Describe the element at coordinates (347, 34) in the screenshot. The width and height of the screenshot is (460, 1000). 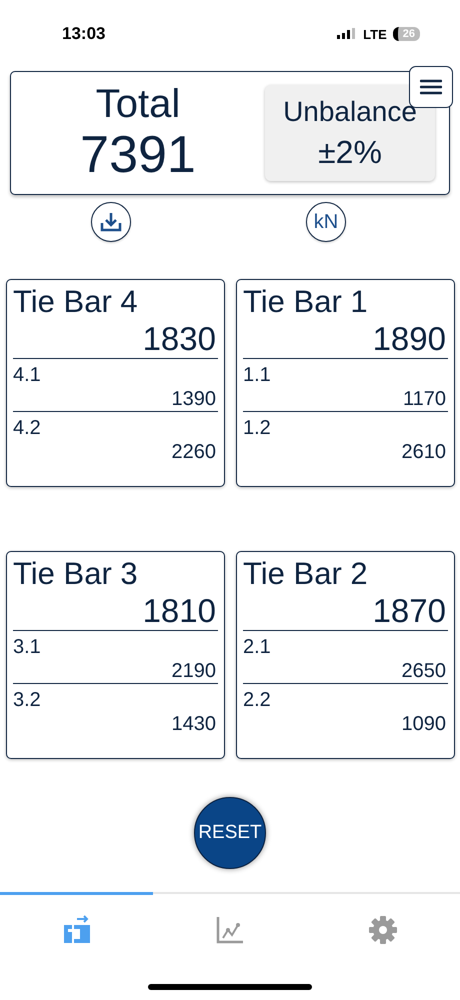
I see `signal-icon` at that location.